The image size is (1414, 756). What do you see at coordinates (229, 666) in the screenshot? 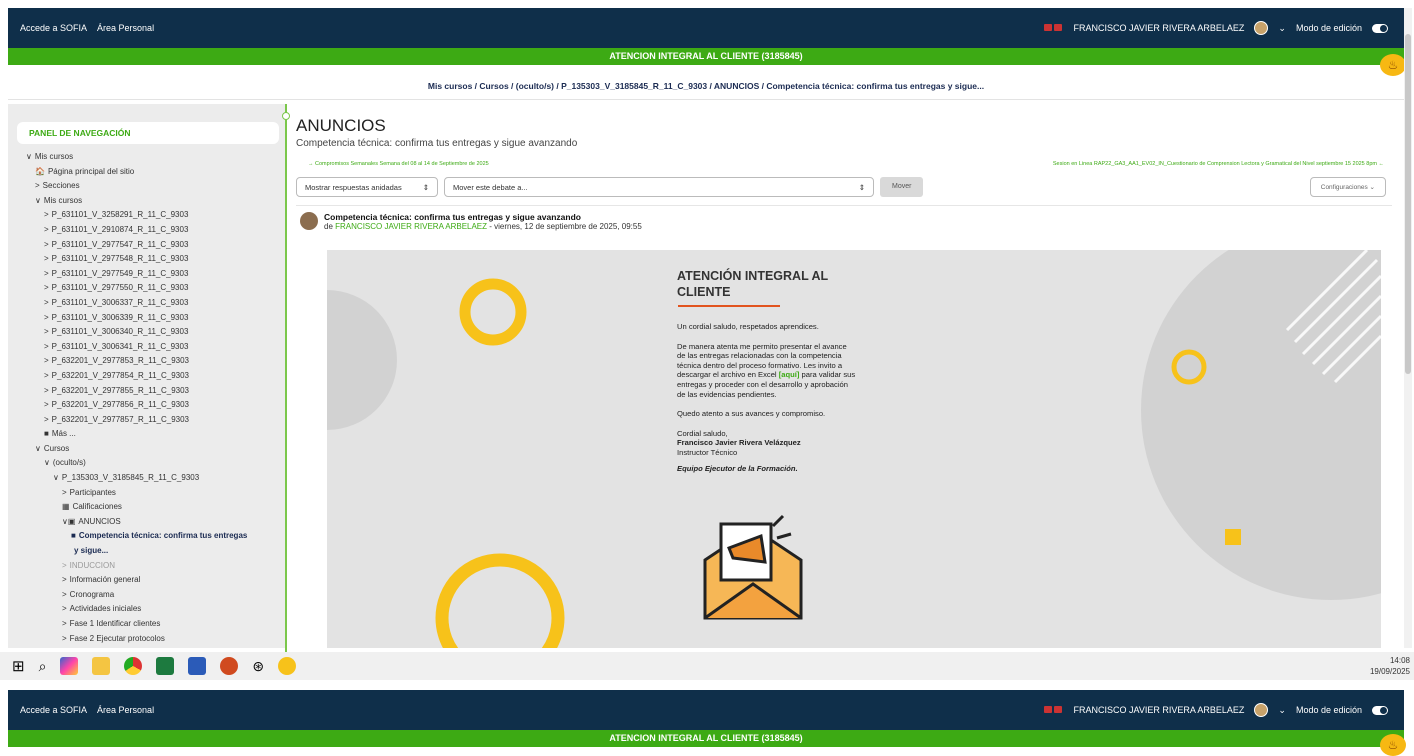
I see `powerpoint-icon` at bounding box center [229, 666].